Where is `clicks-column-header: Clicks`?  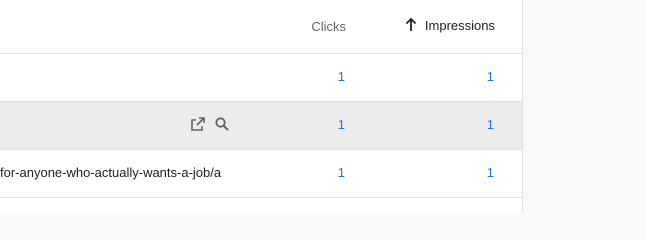 clicks-column-header: Clicks is located at coordinates (328, 26).